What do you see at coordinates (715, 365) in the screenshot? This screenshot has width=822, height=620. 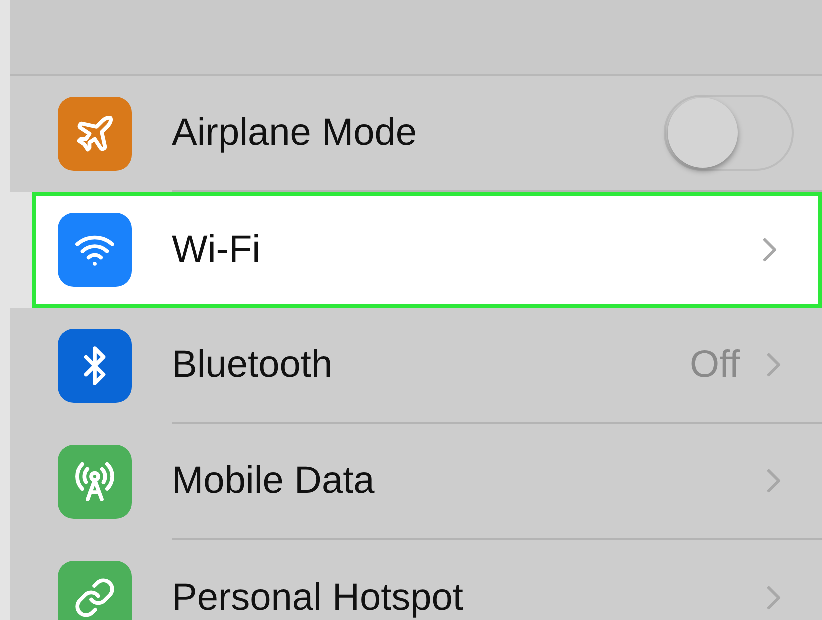 I see `setting-value: Off` at bounding box center [715, 365].